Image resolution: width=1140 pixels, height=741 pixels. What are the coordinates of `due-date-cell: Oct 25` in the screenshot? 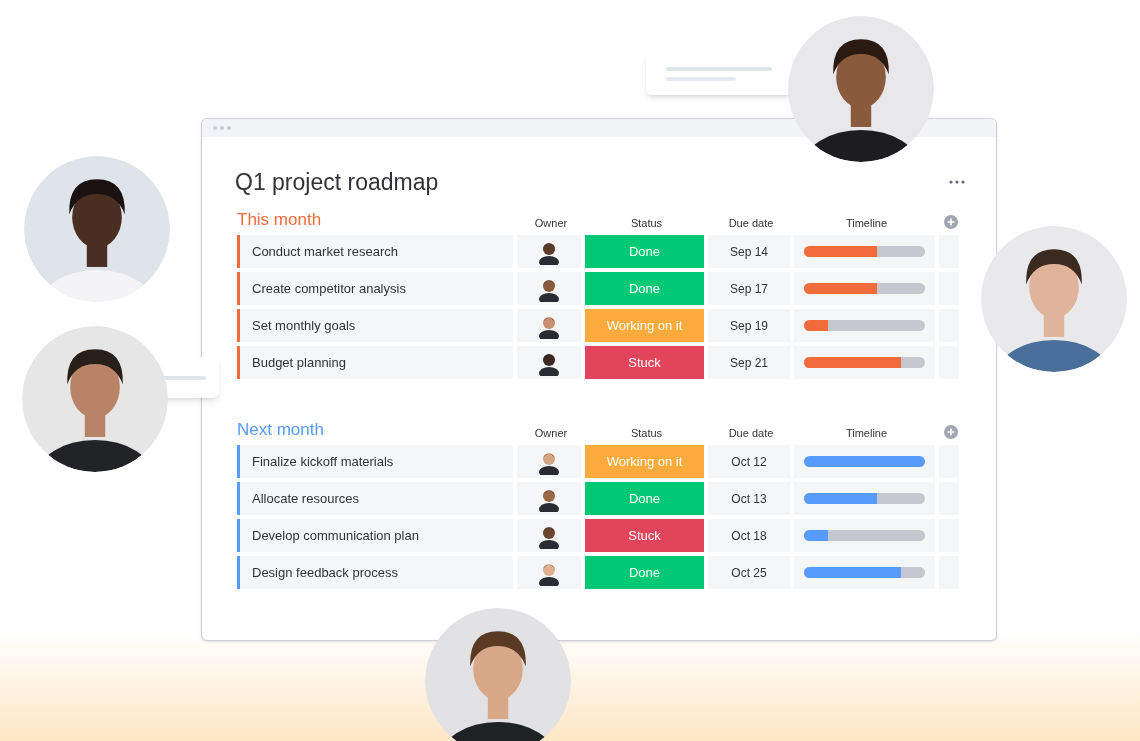 It's located at (749, 572).